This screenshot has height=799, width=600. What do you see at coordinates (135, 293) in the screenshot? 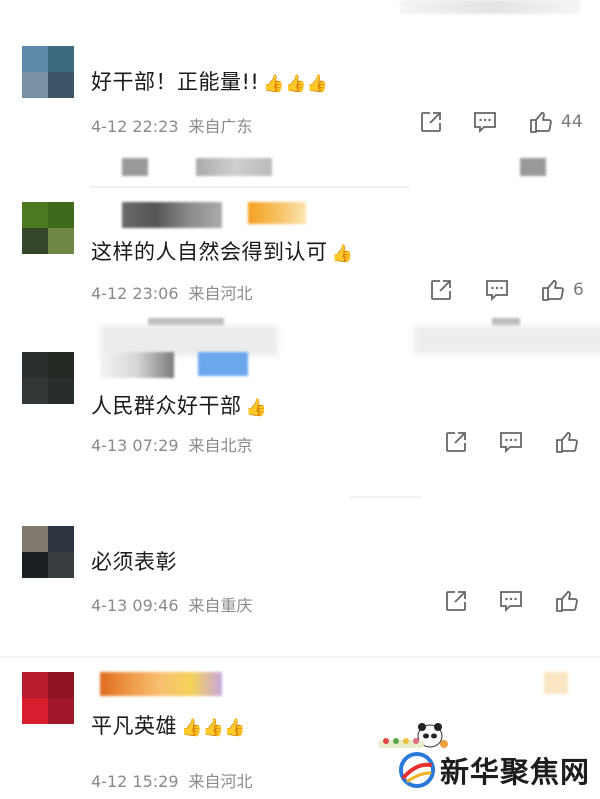
I see `comment-date: 4-12 23:06` at bounding box center [135, 293].